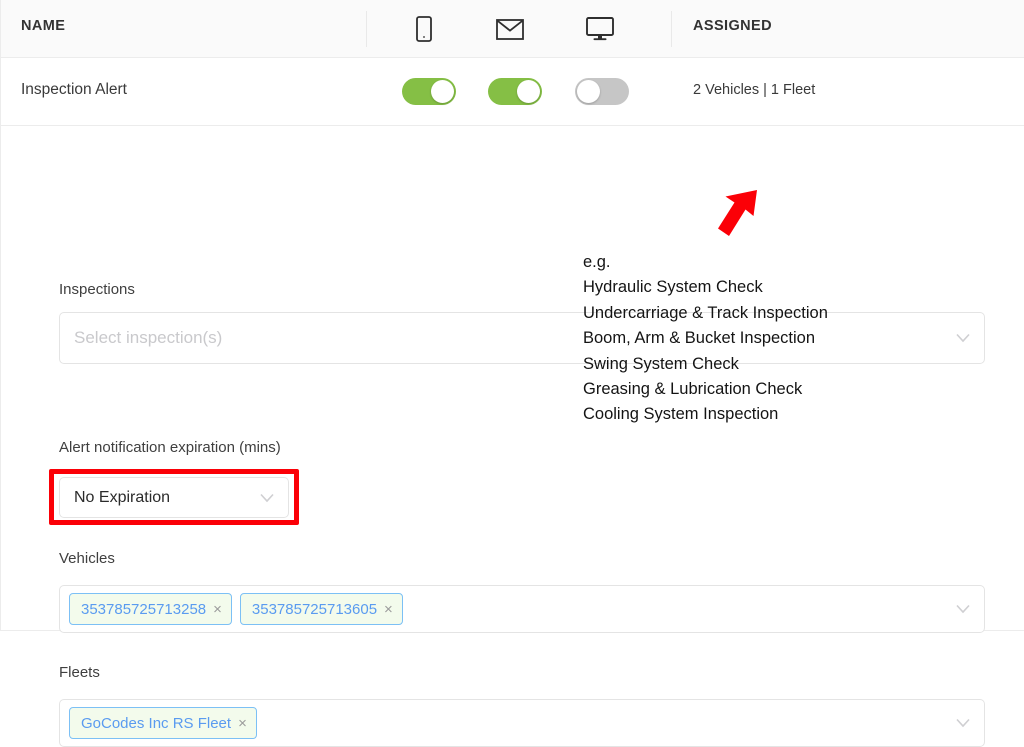  Describe the element at coordinates (515, 91) in the screenshot. I see `email-notification-toggle` at that location.